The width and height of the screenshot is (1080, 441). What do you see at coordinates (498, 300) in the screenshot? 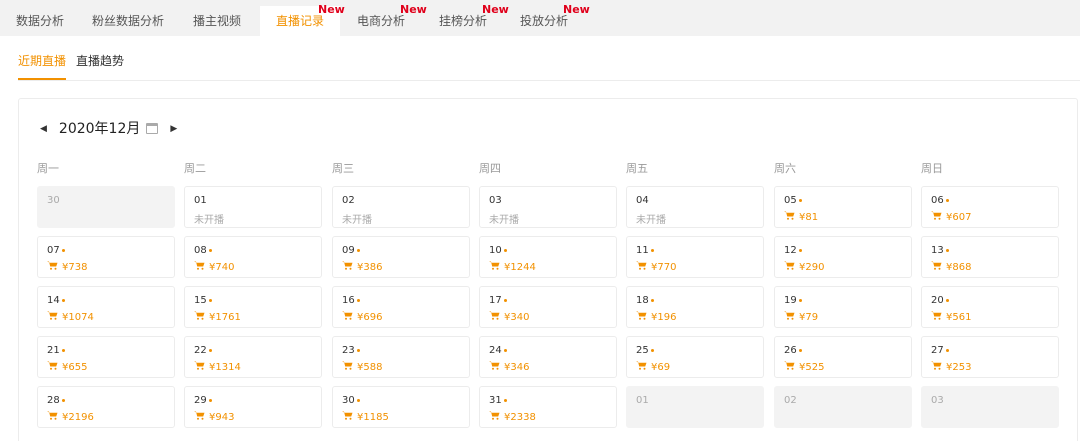
I see `day-number: 17` at bounding box center [498, 300].